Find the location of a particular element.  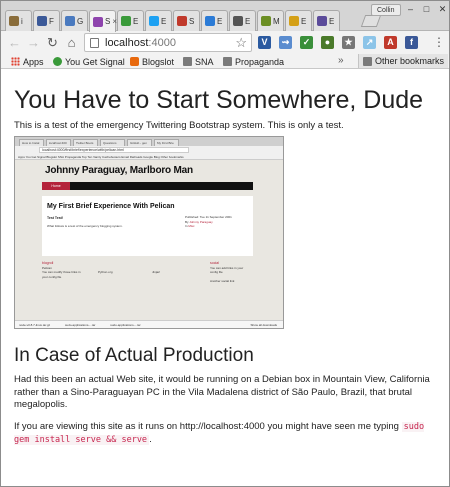

screenshot-tab: How to Instal is located at coordinates (31, 142).